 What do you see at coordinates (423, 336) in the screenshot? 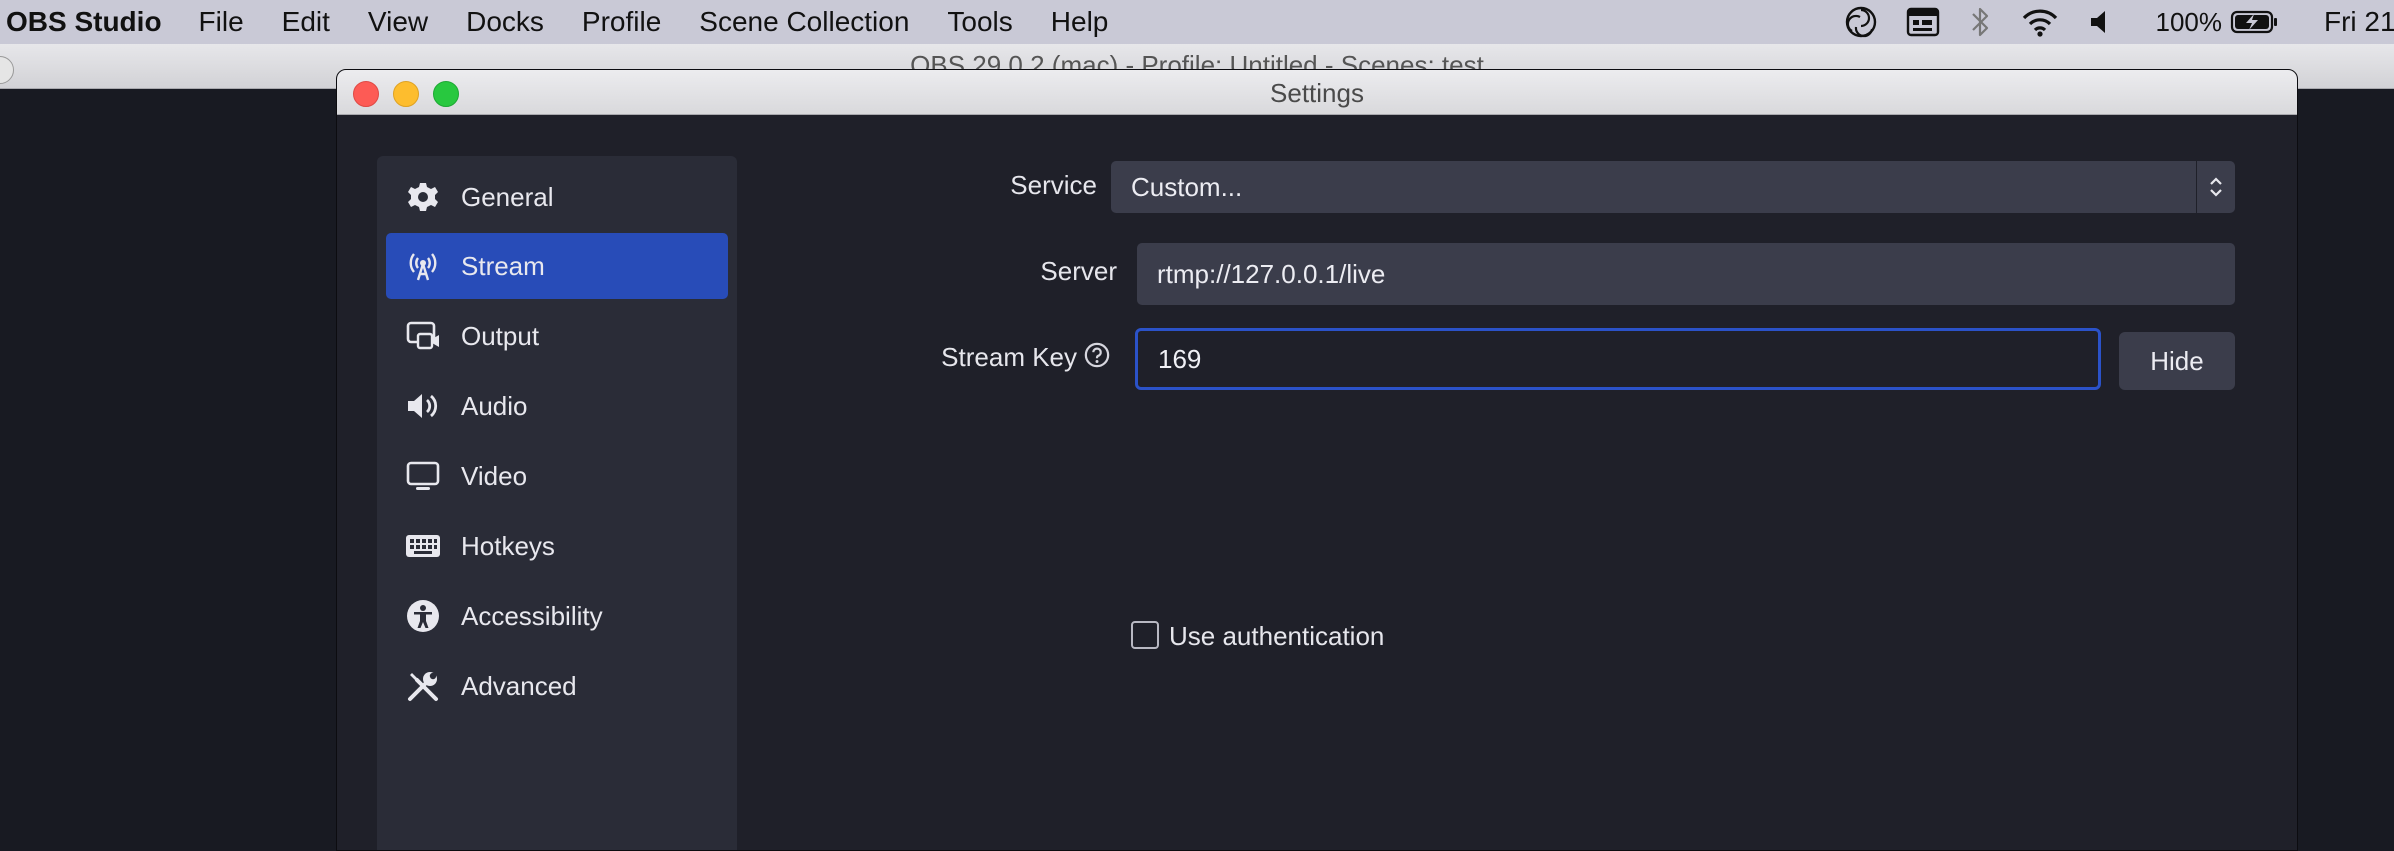
I see `output-icon` at bounding box center [423, 336].